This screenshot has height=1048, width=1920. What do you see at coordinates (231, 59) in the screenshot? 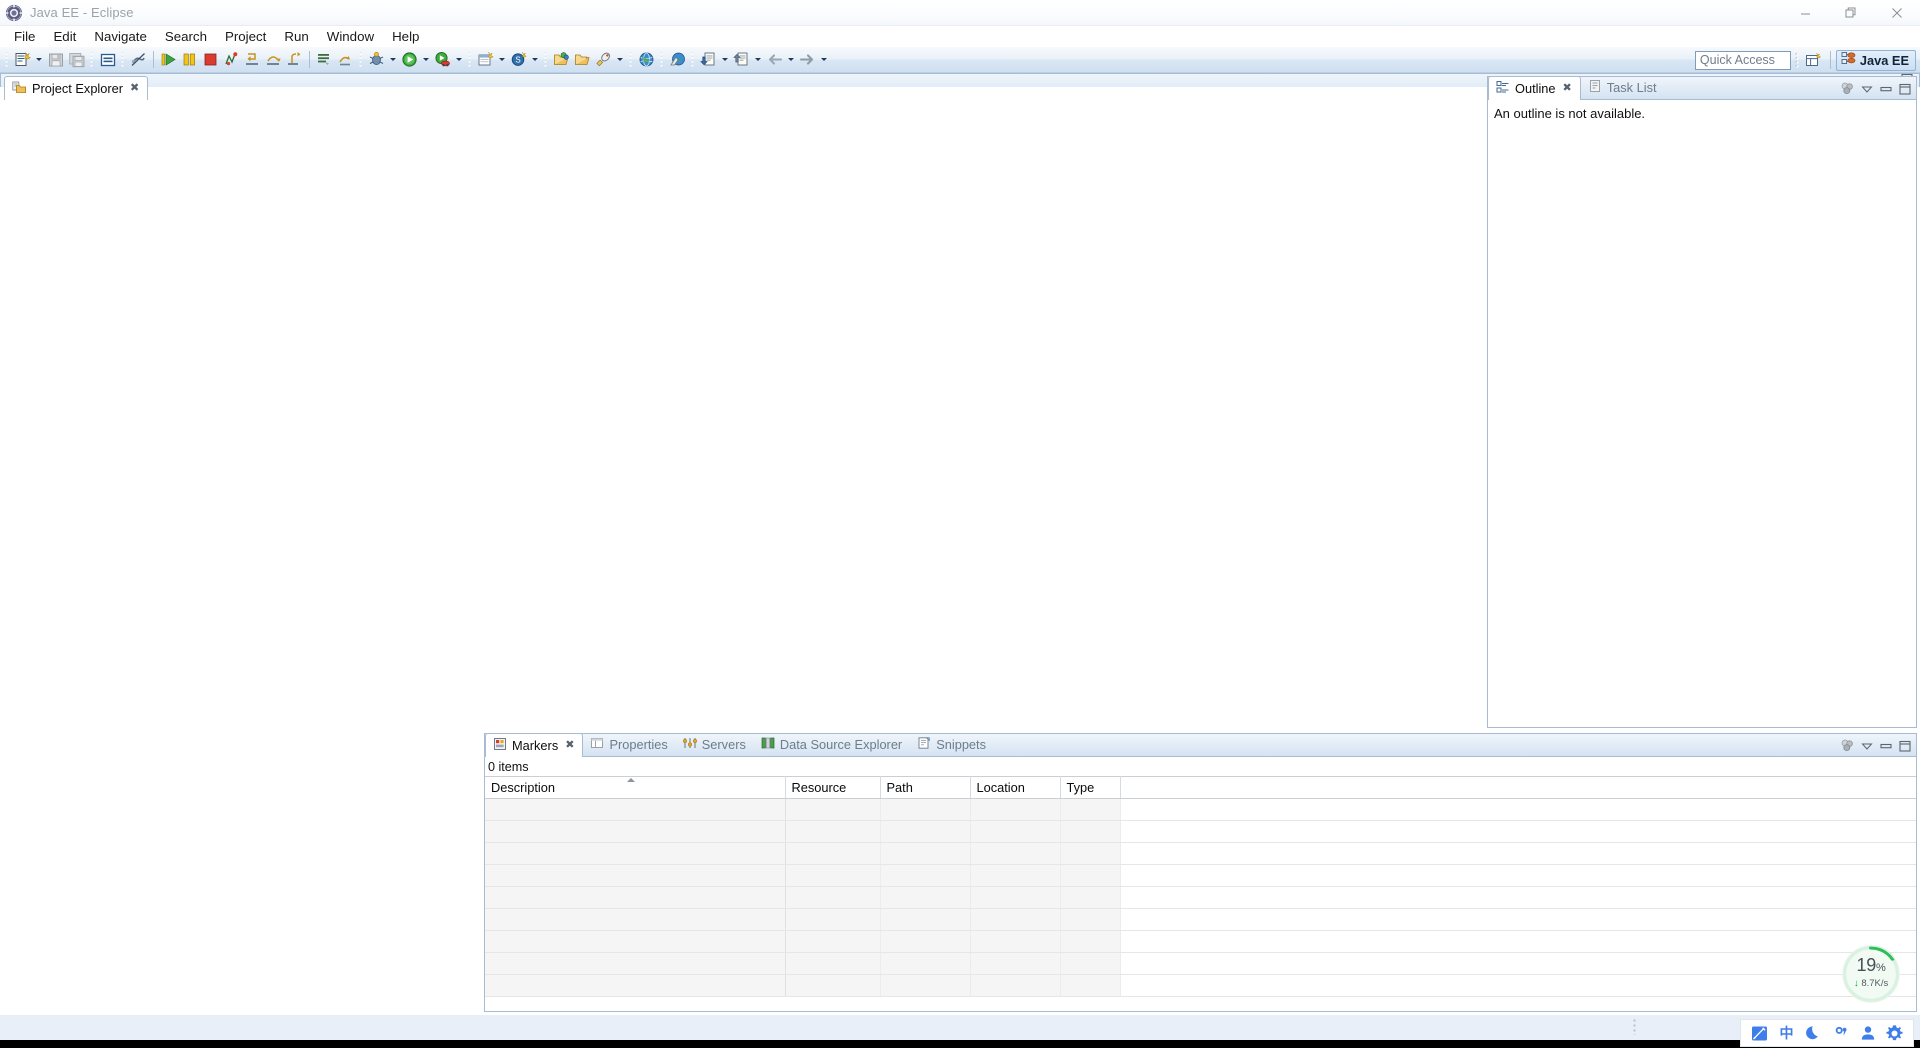
I see `disconnect-icon` at bounding box center [231, 59].